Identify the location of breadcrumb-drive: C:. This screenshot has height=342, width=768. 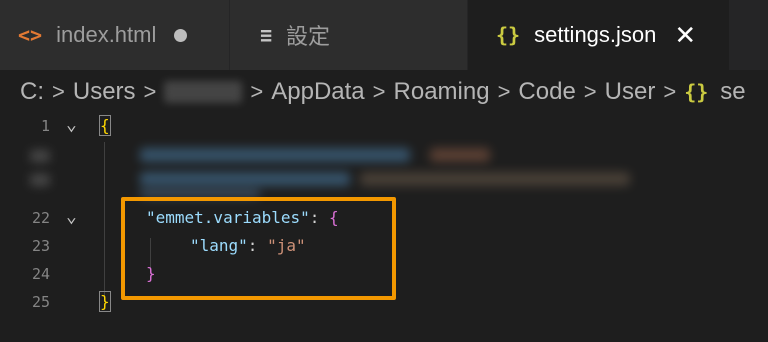
(32, 92).